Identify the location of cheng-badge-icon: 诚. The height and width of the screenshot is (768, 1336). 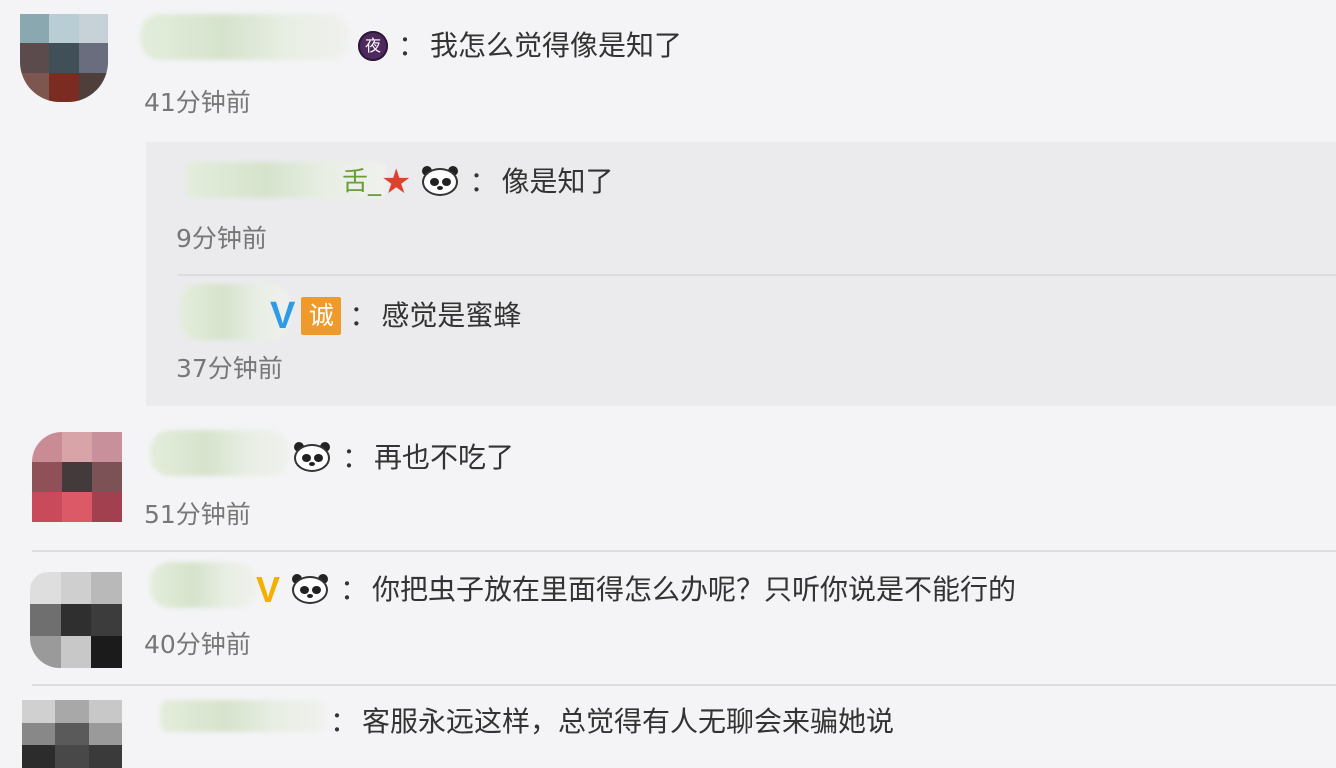
(321, 316).